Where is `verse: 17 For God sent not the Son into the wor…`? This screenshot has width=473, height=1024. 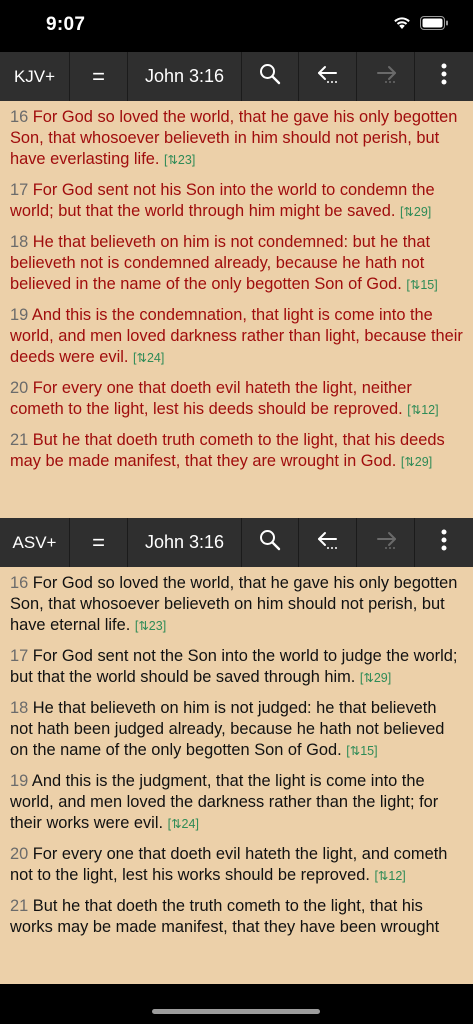
verse: 17 For God sent not the Son into the wor… is located at coordinates (236, 667).